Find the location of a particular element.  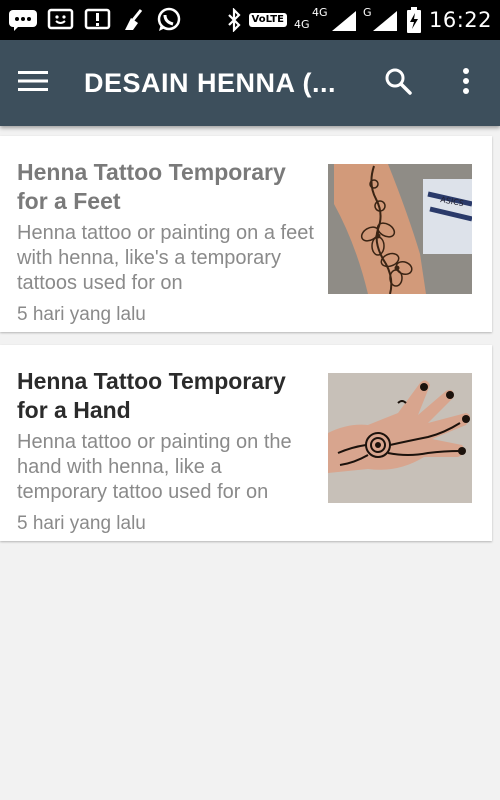

more-vert-icon is located at coordinates (466, 83).